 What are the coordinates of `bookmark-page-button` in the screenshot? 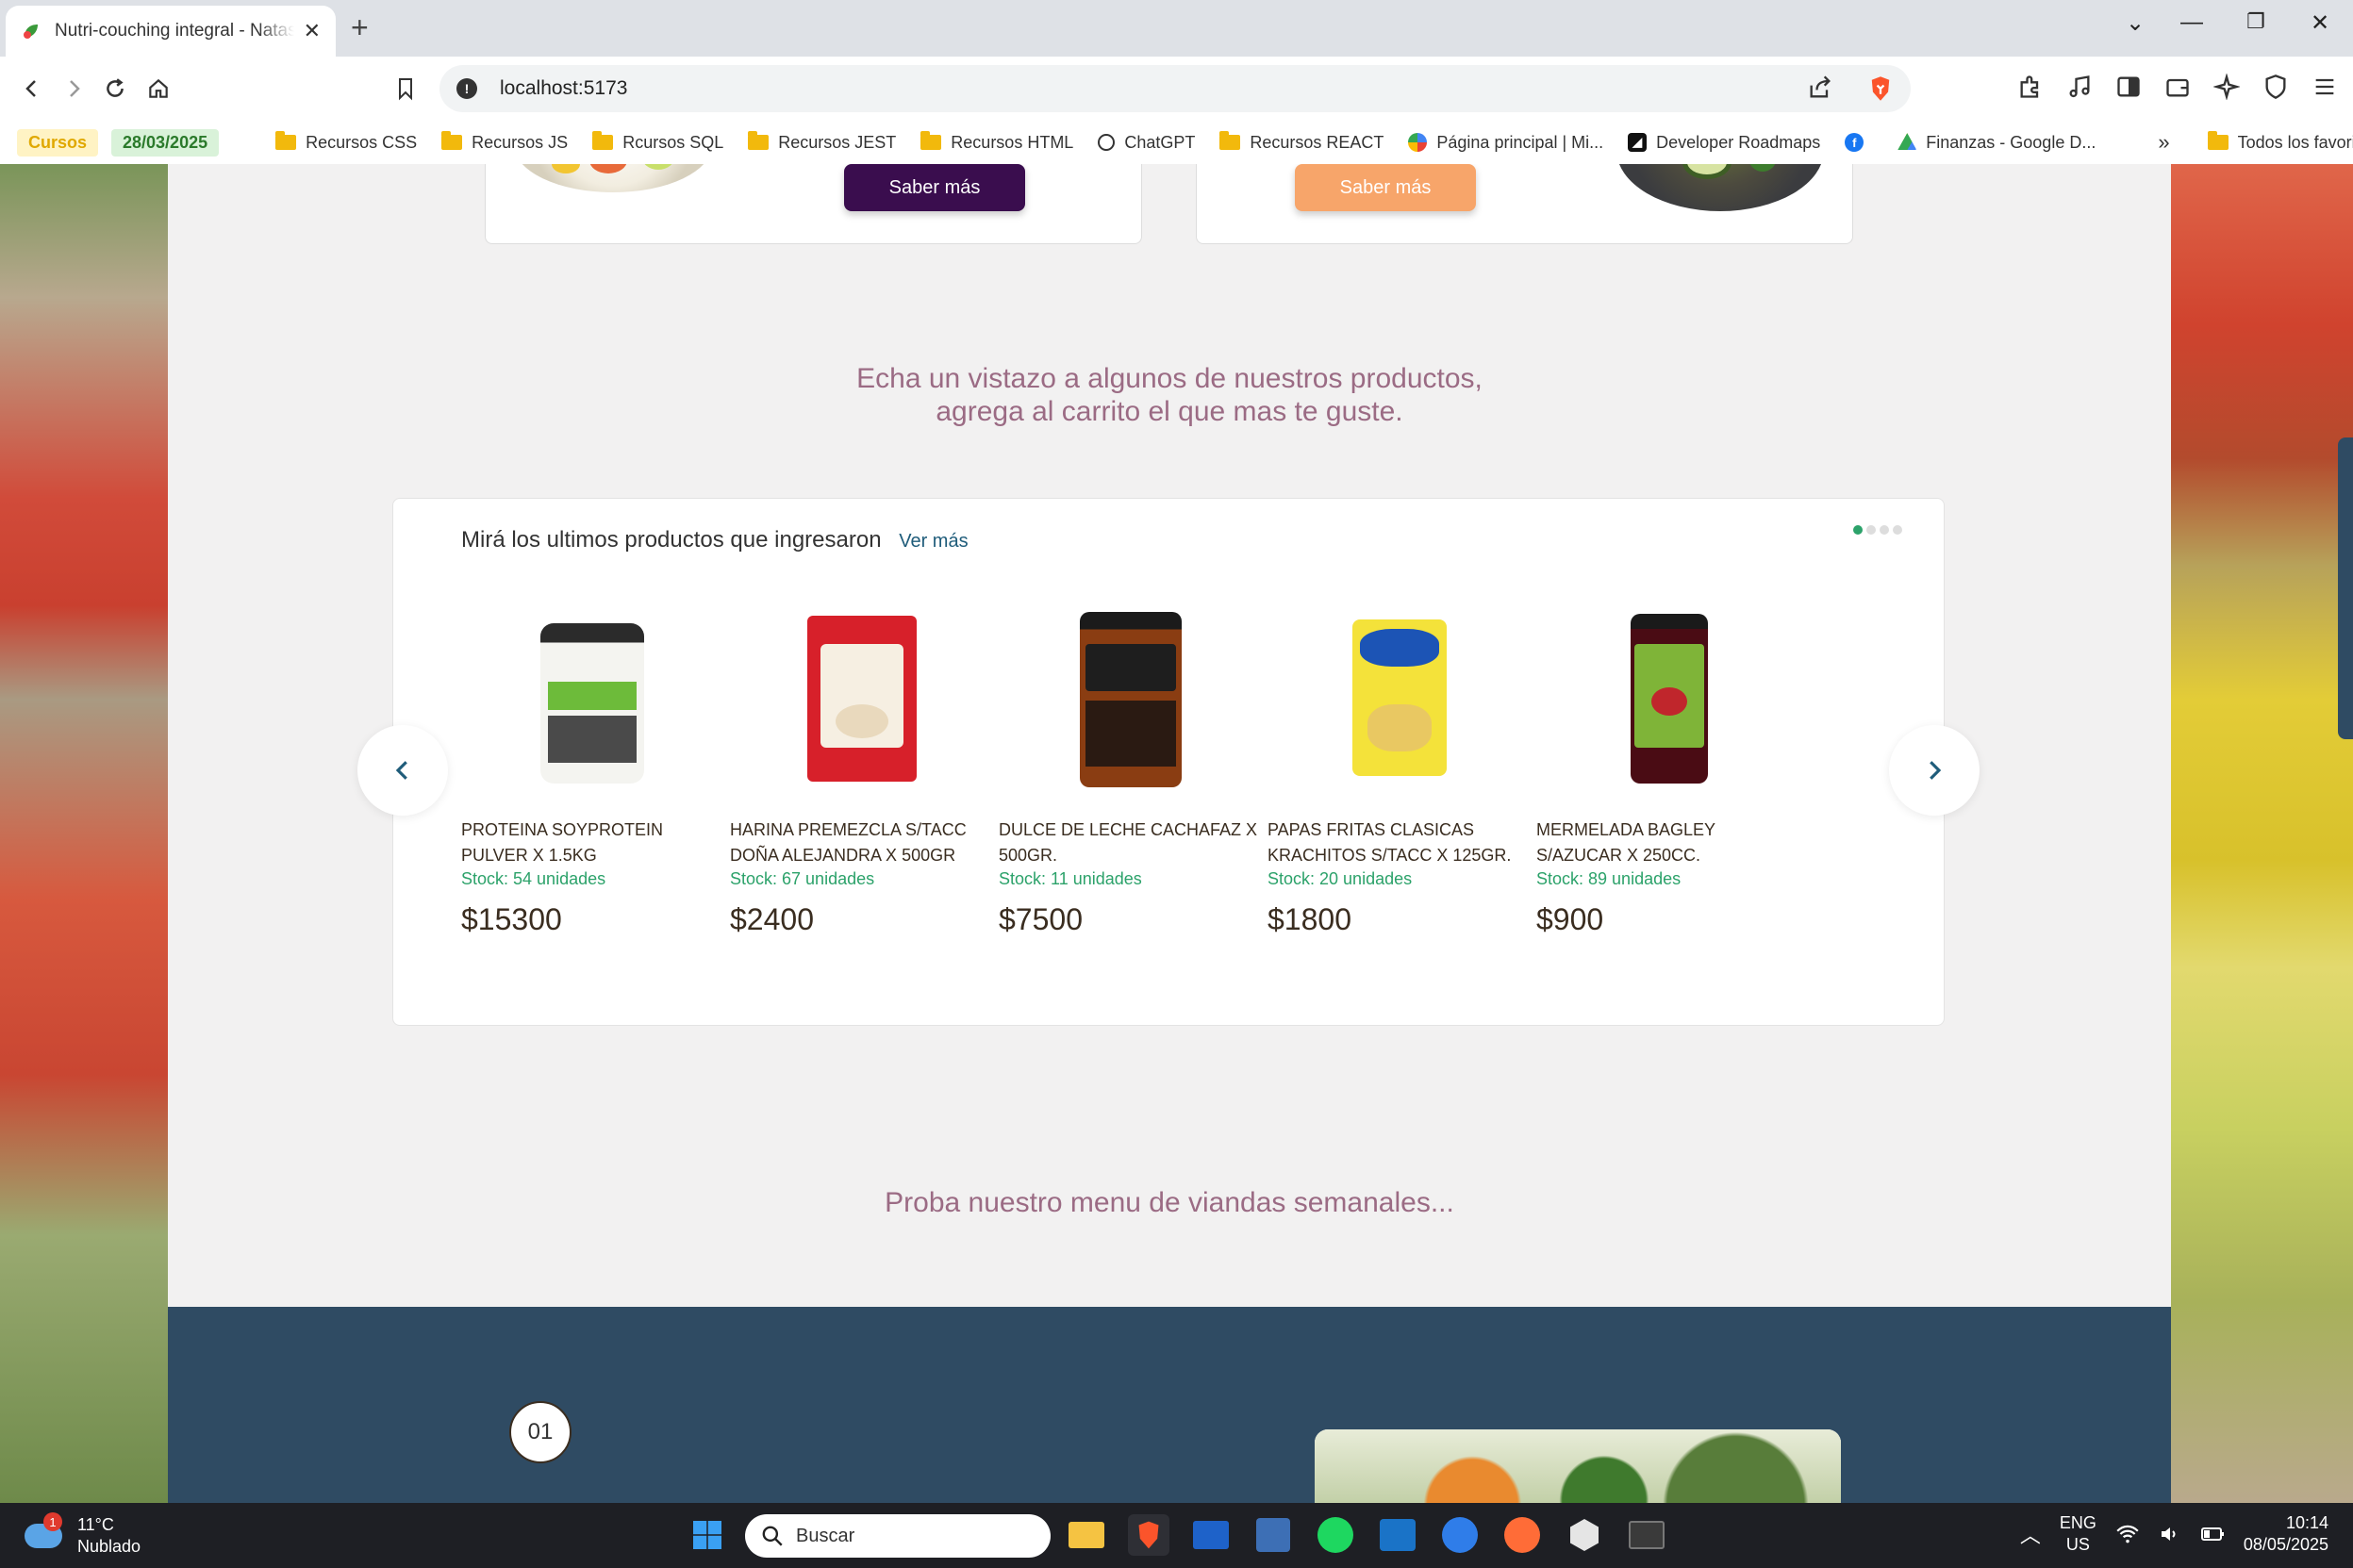 It's located at (406, 88).